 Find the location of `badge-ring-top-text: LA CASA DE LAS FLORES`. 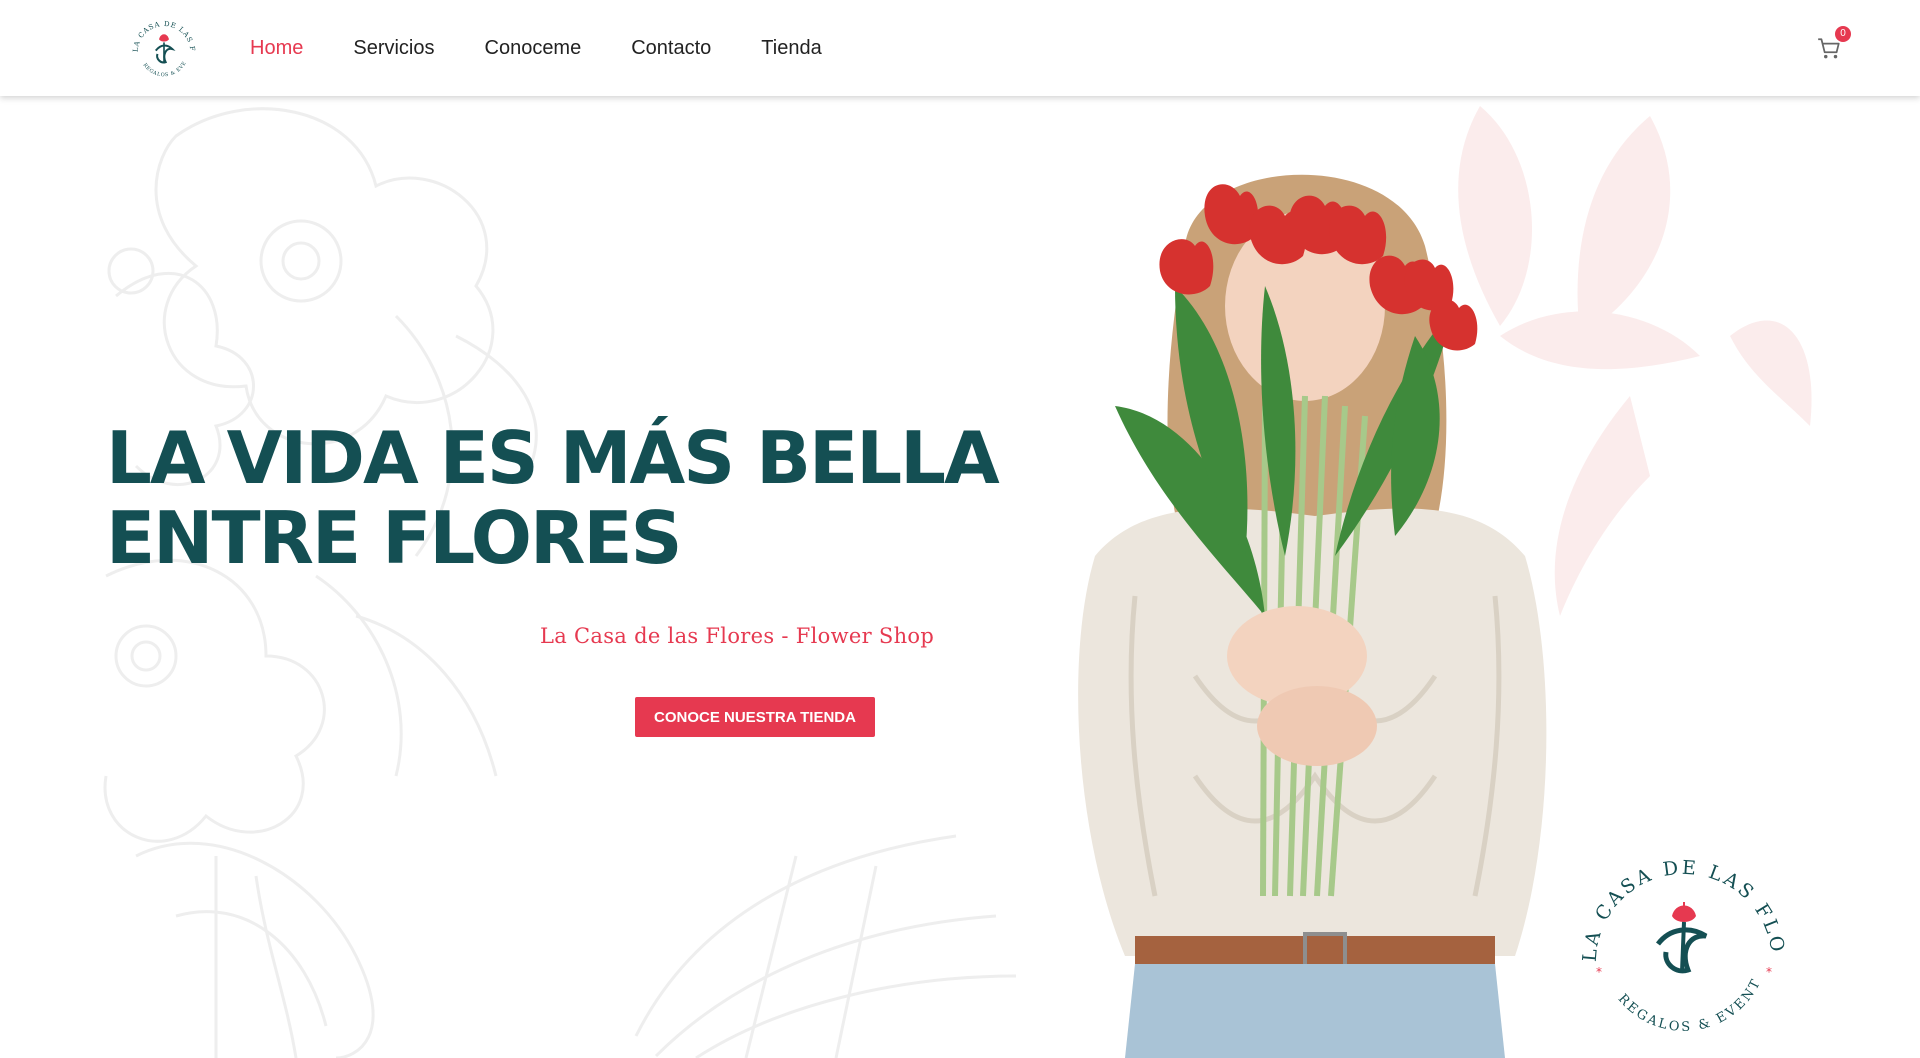

badge-ring-top-text: LA CASA DE LAS FLORES is located at coordinates (1679, 897).